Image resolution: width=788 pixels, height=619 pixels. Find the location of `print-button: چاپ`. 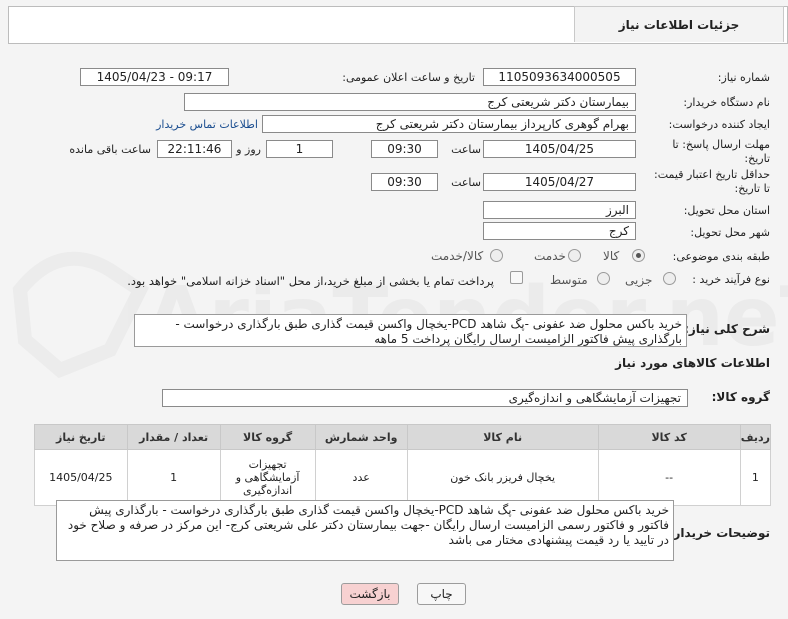

print-button: چاپ is located at coordinates (441, 594).